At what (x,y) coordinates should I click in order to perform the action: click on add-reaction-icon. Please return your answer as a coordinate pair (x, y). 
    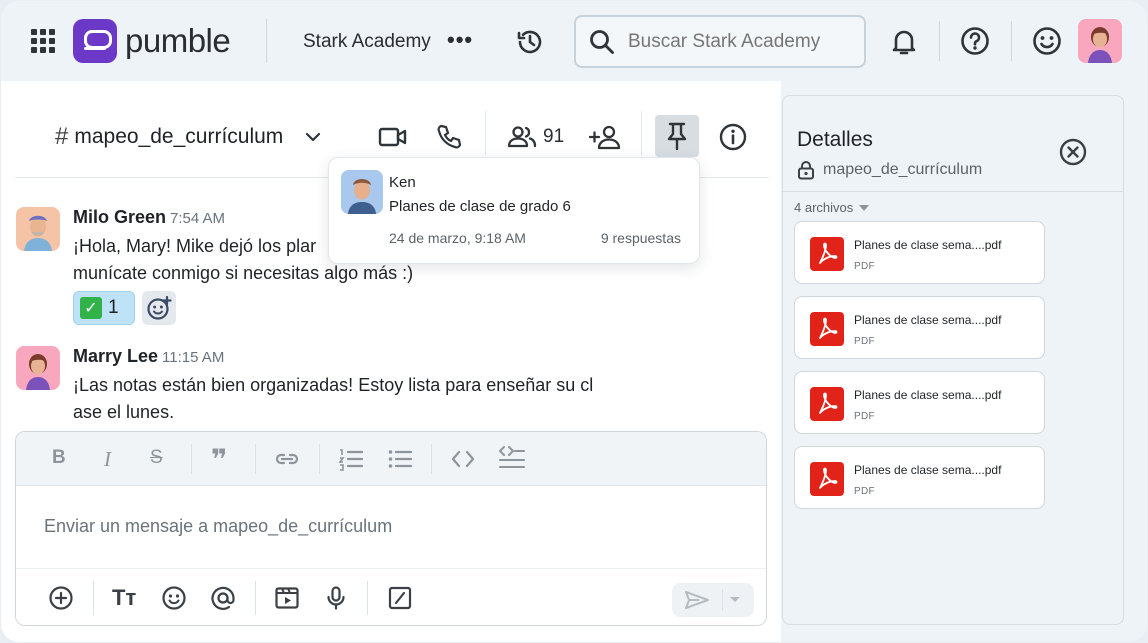
    Looking at the image, I should click on (159, 307).